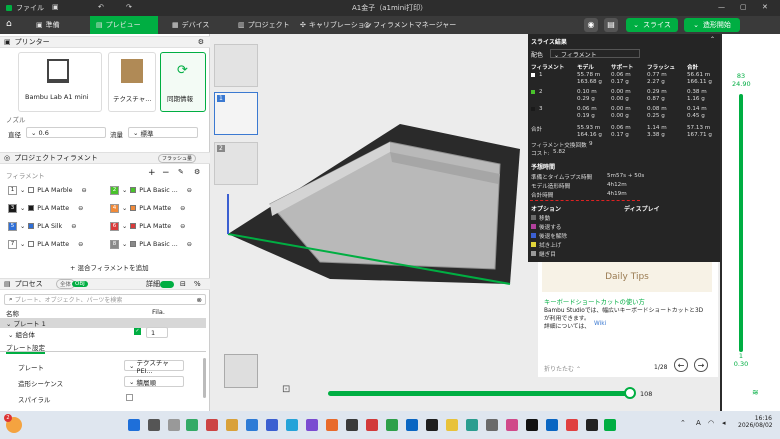 This screenshot has width=780, height=439. I want to click on filament-row: 6 ⌄ PLA Matte ⊖, so click(147, 226).